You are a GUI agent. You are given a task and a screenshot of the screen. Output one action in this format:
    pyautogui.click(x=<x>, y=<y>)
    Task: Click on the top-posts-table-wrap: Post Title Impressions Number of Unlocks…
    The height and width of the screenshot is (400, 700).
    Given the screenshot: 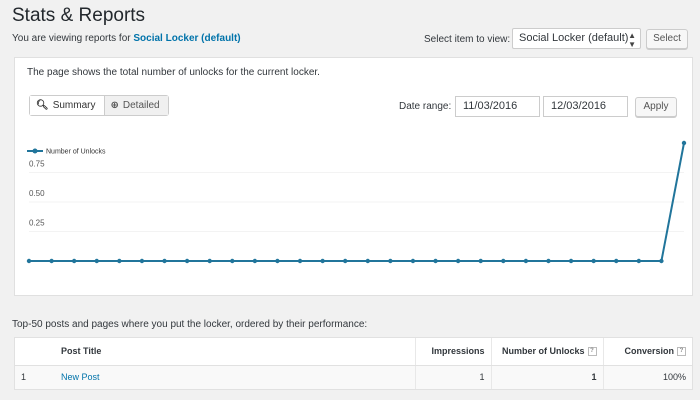 What is the action you would take?
    pyautogui.click(x=353, y=363)
    